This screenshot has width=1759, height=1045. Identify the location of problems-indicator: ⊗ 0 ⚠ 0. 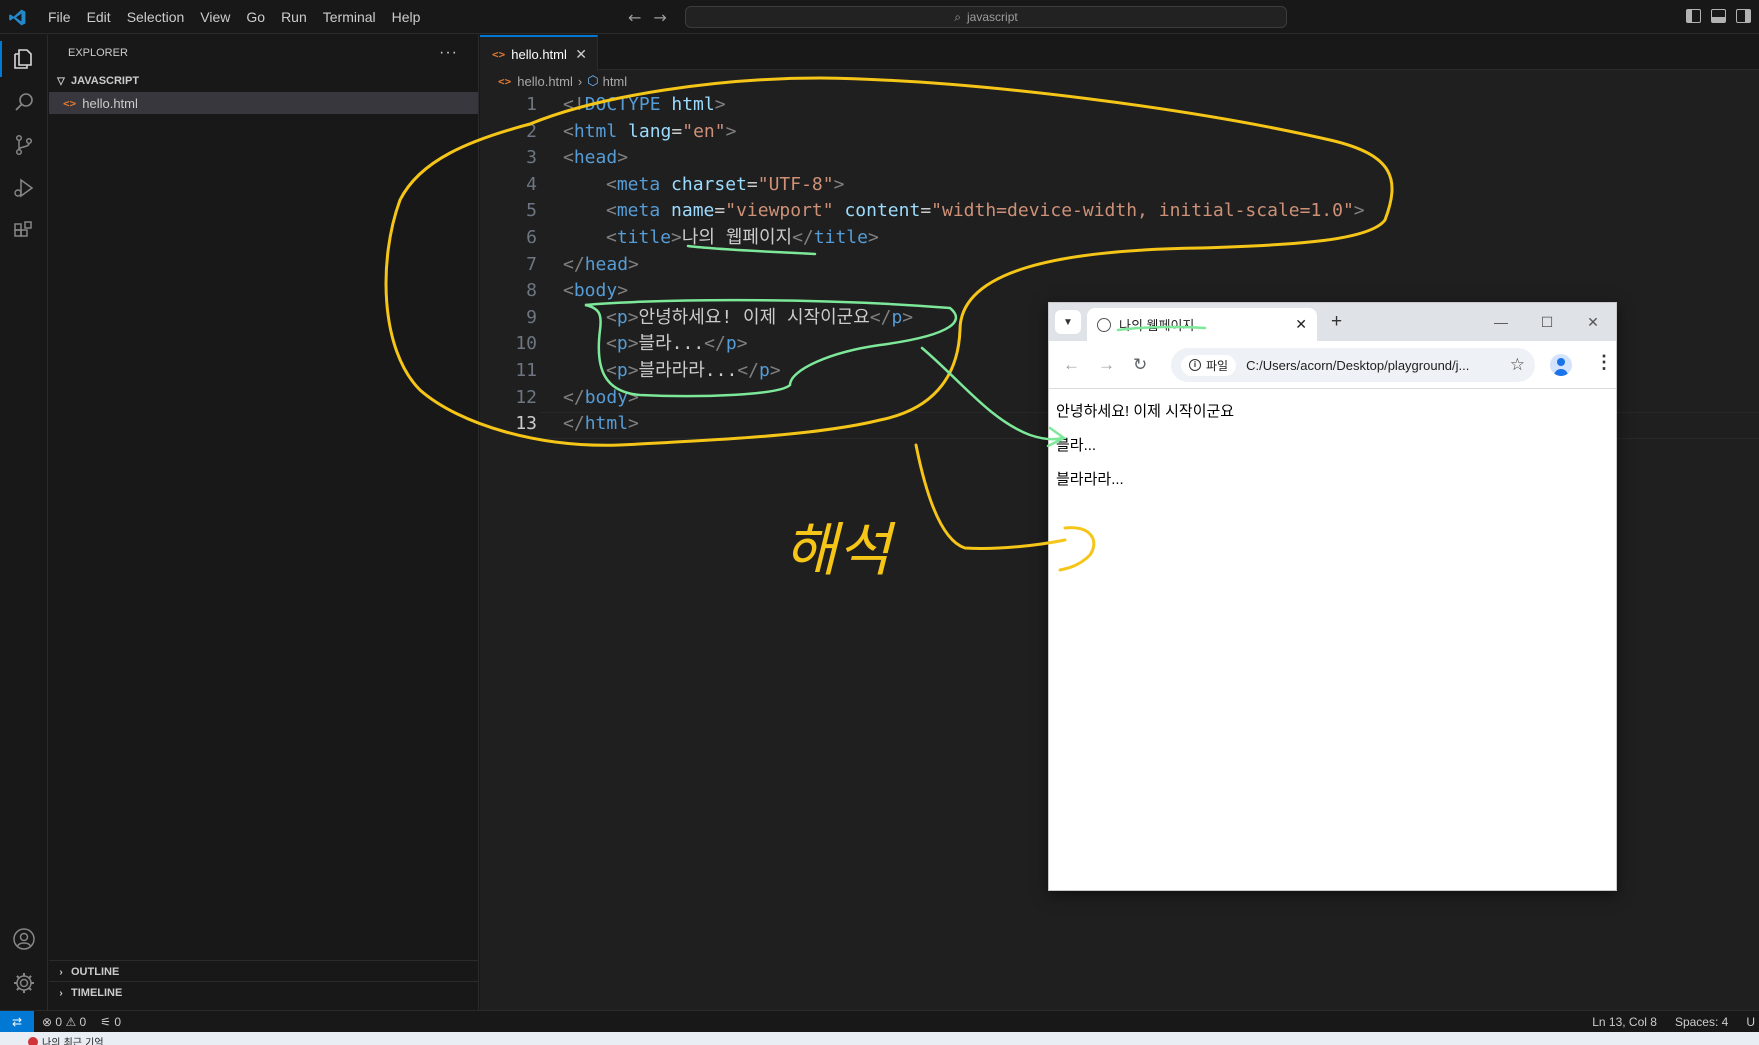
(64, 1022).